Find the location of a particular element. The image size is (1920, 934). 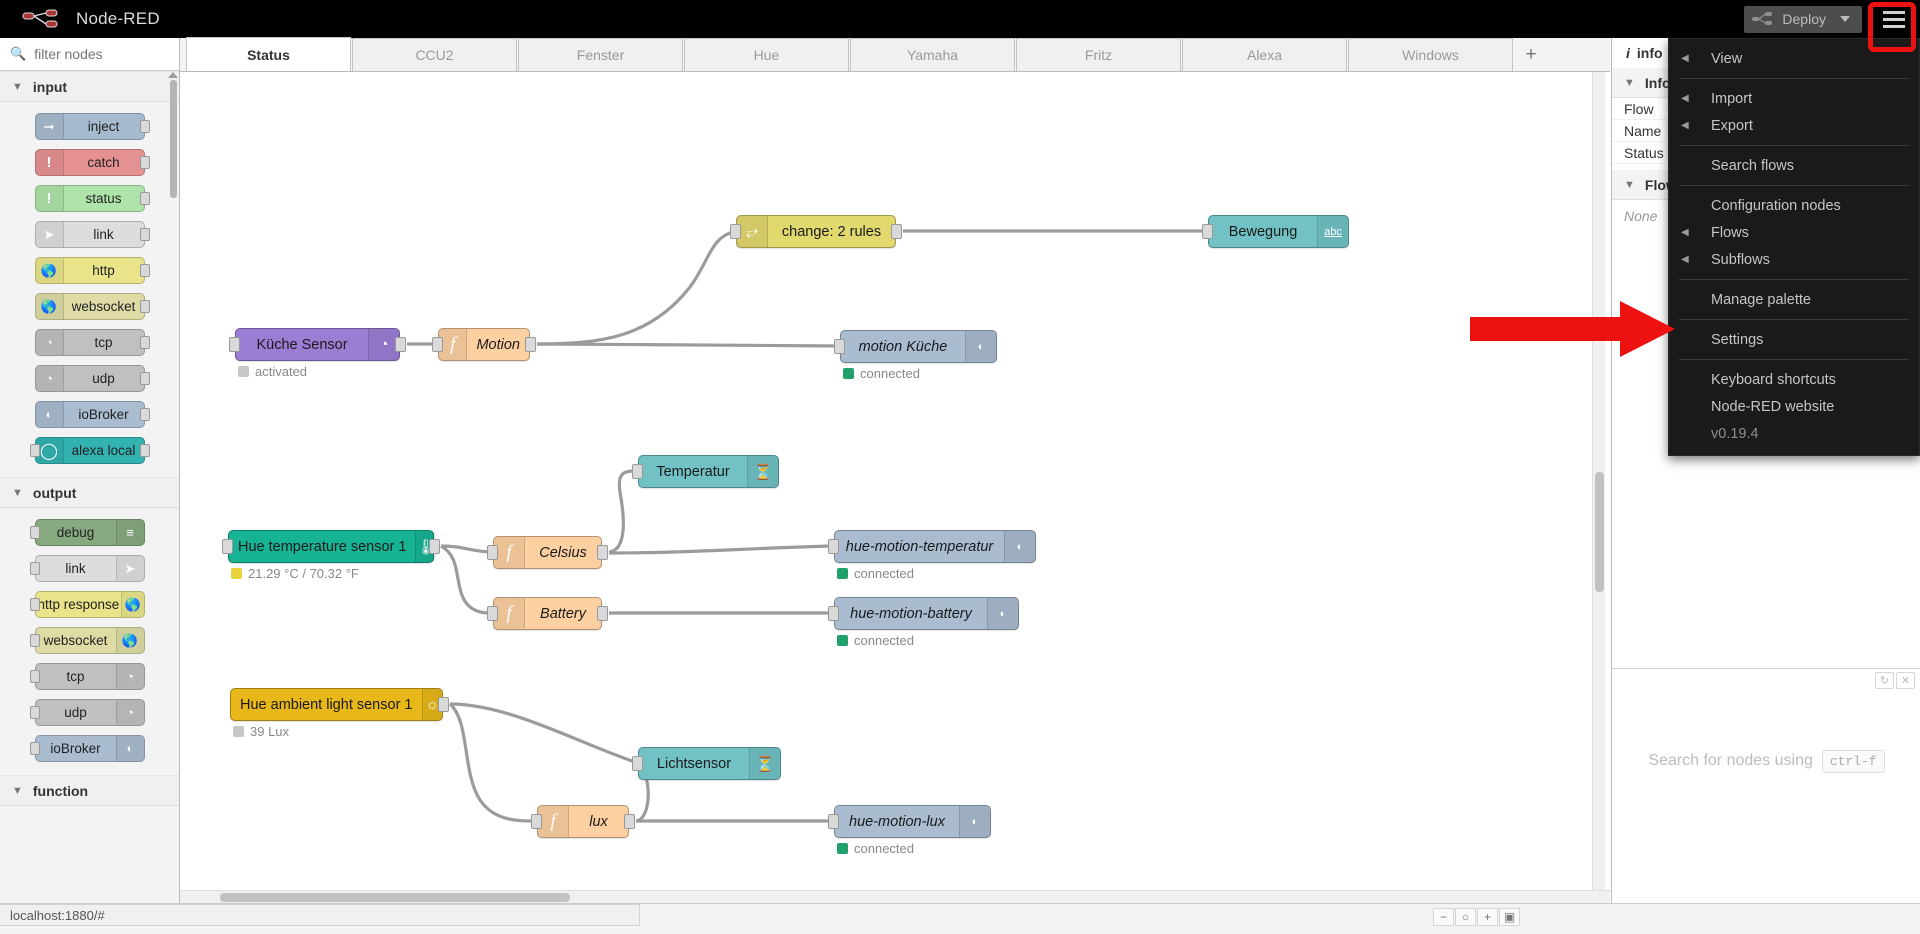

flow-node-motion-fn: f Motion is located at coordinates (484, 344).